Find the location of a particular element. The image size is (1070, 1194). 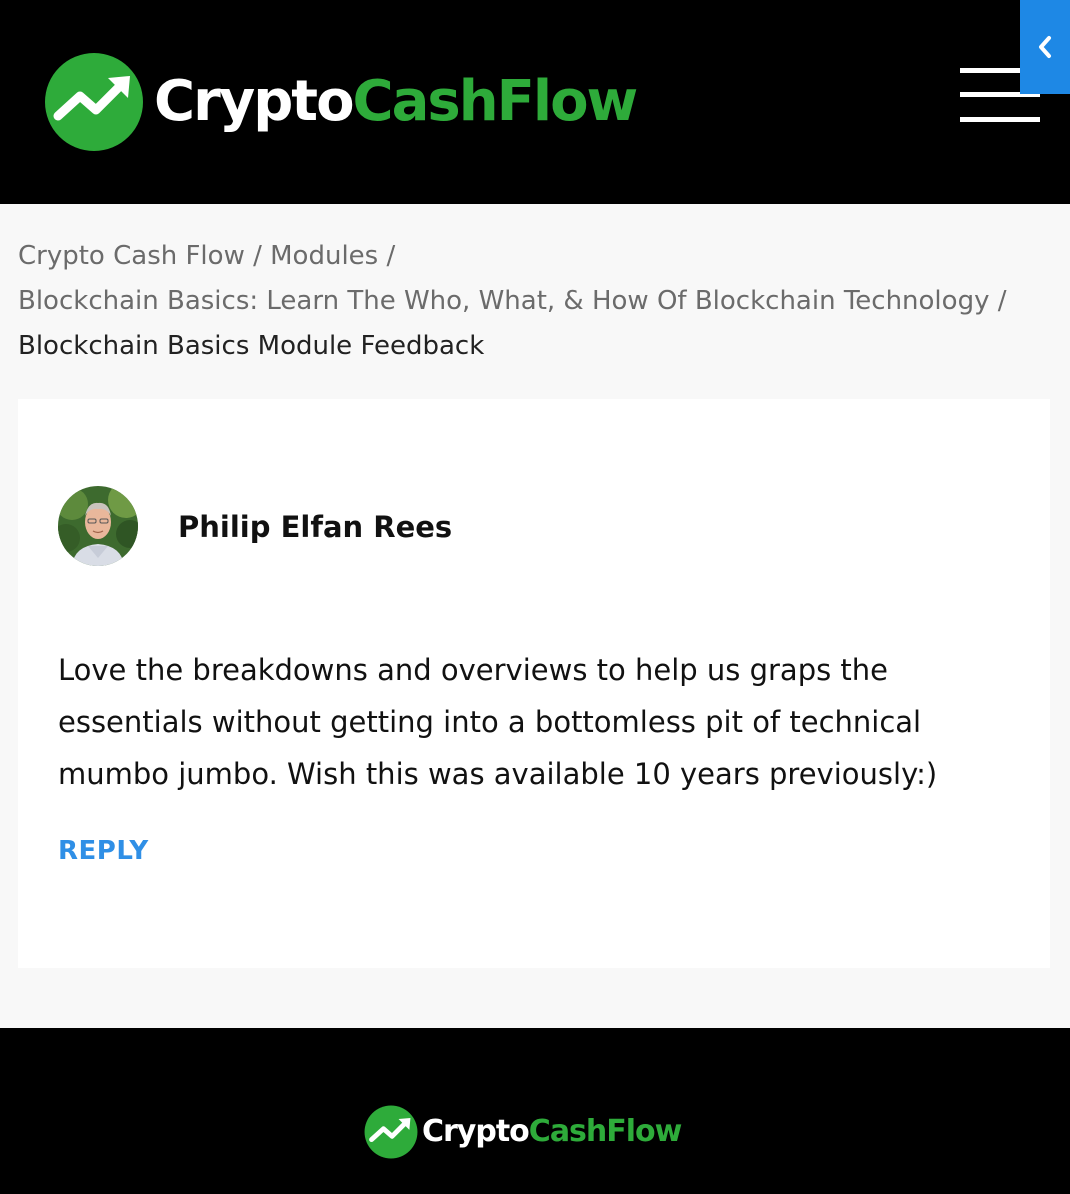

site-logo: CryptoCashFlow is located at coordinates (341, 102).